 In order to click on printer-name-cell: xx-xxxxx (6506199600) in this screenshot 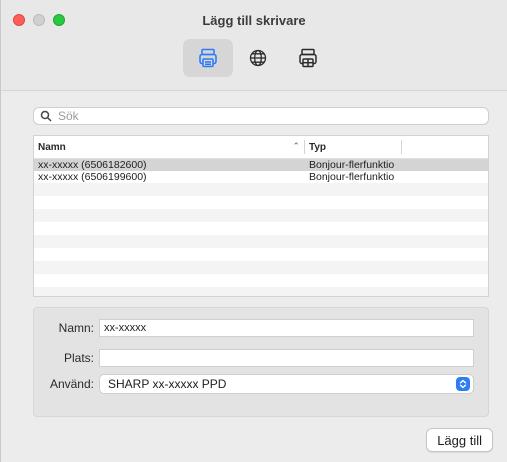, I will do `click(92, 177)`.